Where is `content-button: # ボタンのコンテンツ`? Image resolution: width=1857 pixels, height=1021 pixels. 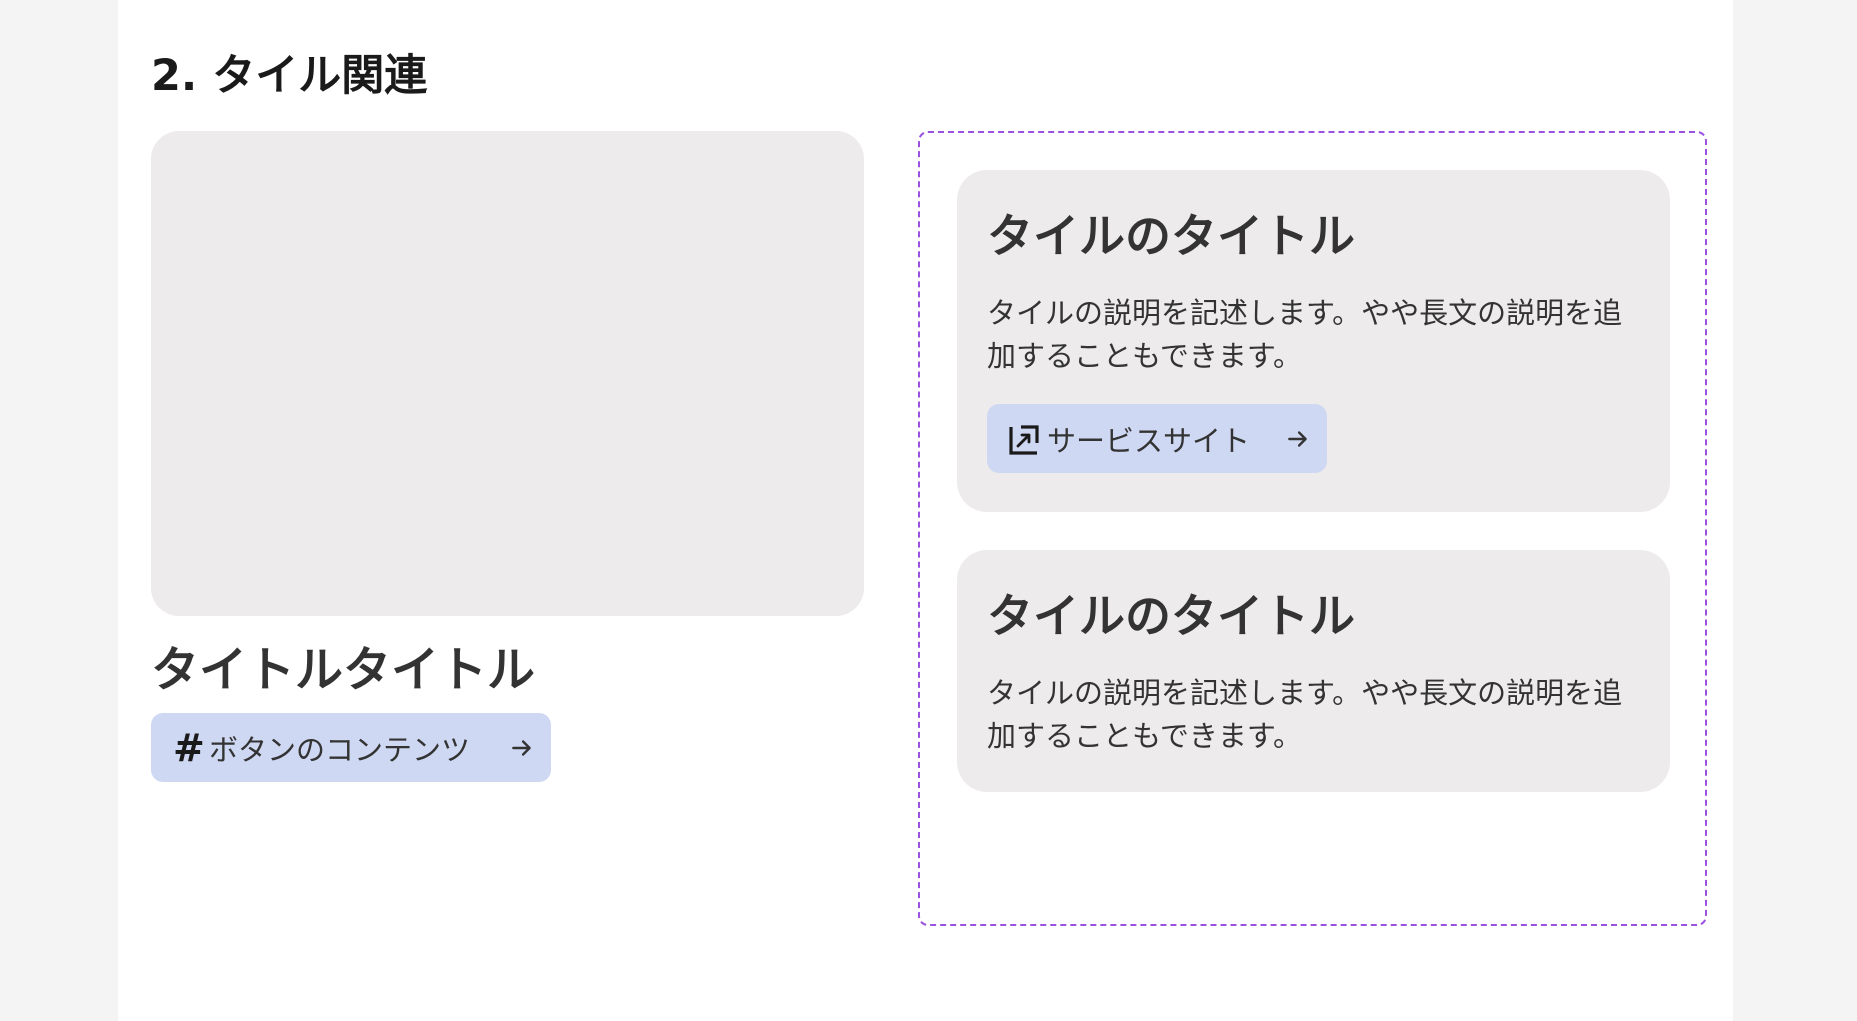 content-button: # ボタンのコンテンツ is located at coordinates (351, 747).